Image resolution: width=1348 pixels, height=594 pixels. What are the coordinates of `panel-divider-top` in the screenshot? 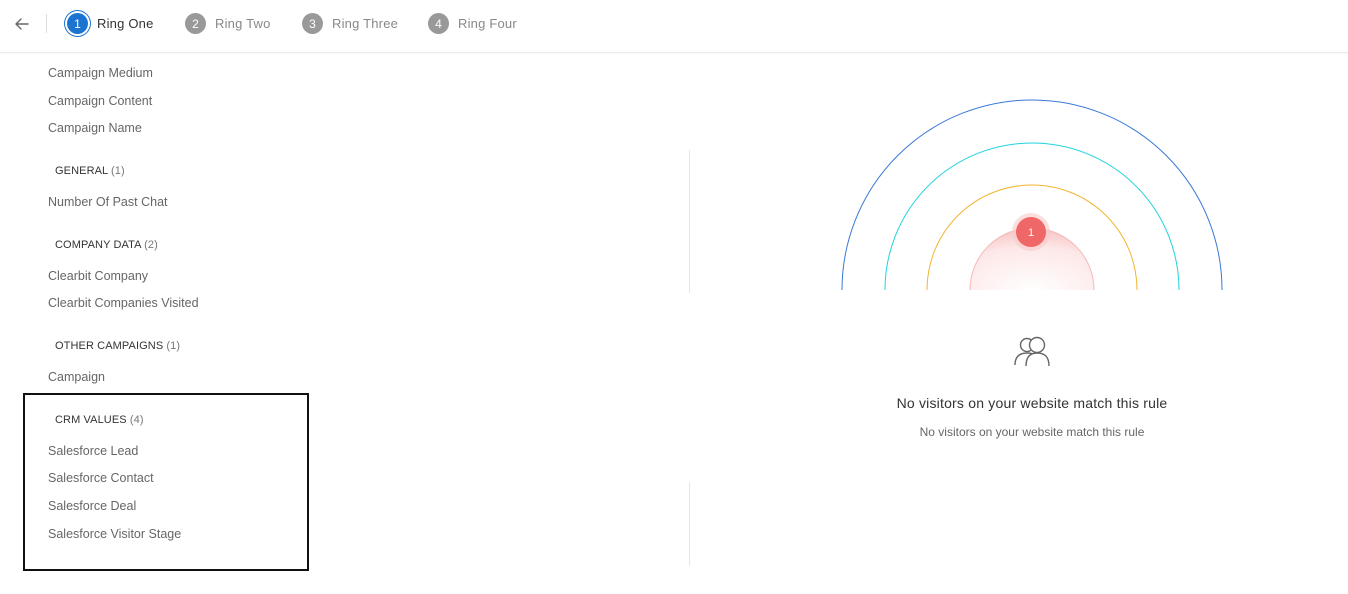 It's located at (689, 221).